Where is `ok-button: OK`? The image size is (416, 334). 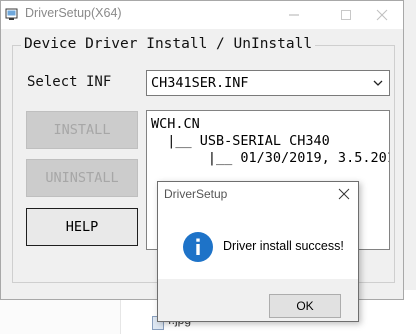 ok-button: OK is located at coordinates (305, 306).